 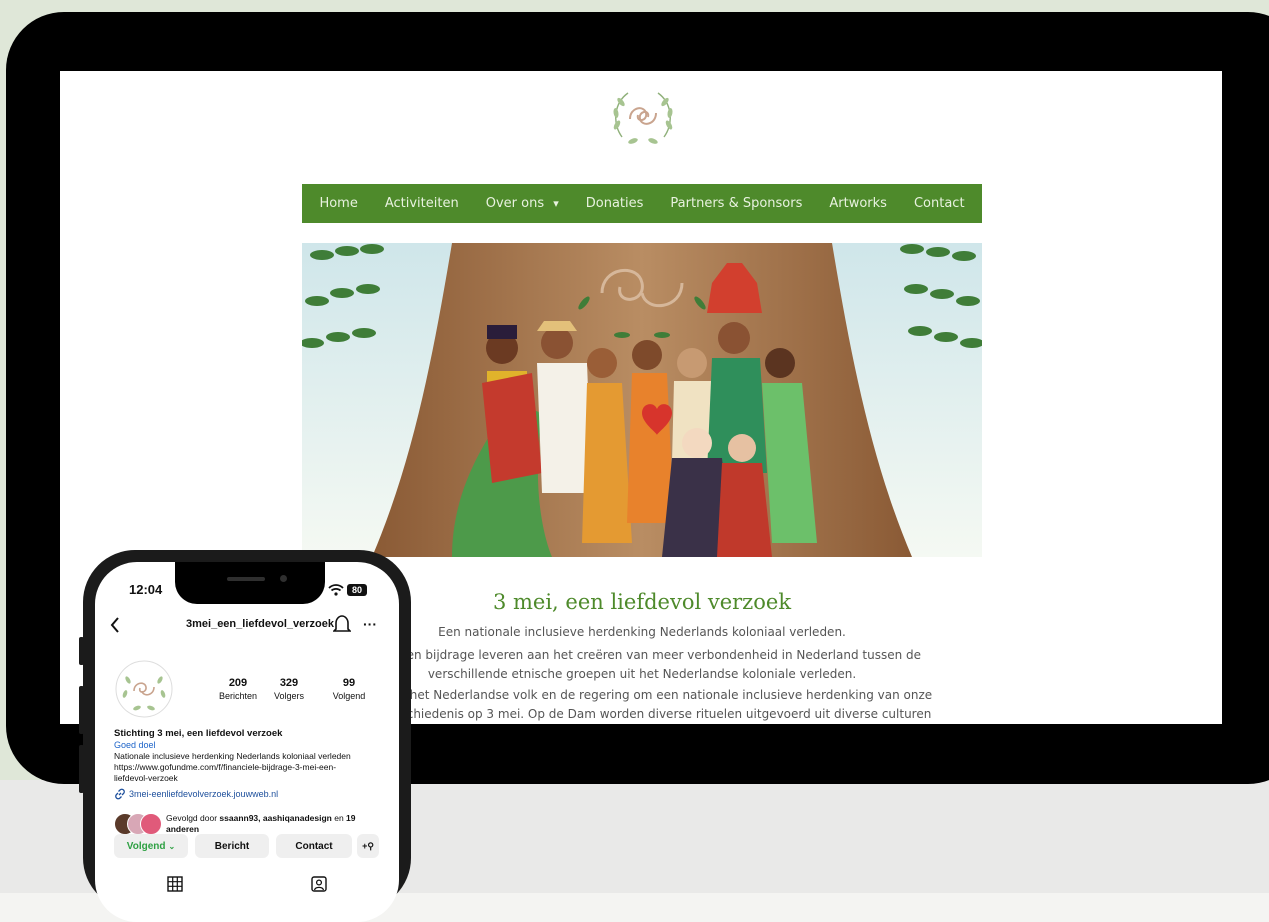 What do you see at coordinates (342, 624) in the screenshot?
I see `bell-icon` at bounding box center [342, 624].